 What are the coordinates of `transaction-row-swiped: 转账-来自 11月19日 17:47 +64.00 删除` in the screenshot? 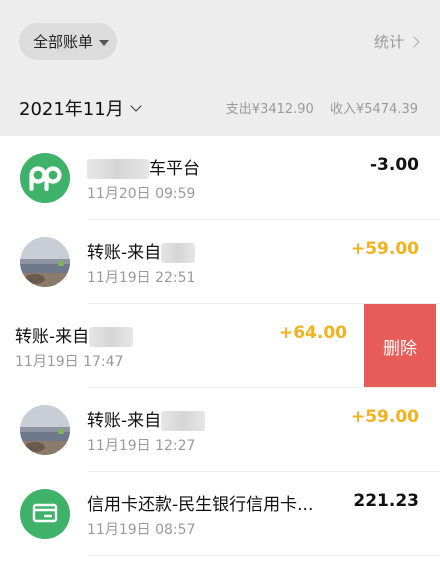 It's located at (220, 346).